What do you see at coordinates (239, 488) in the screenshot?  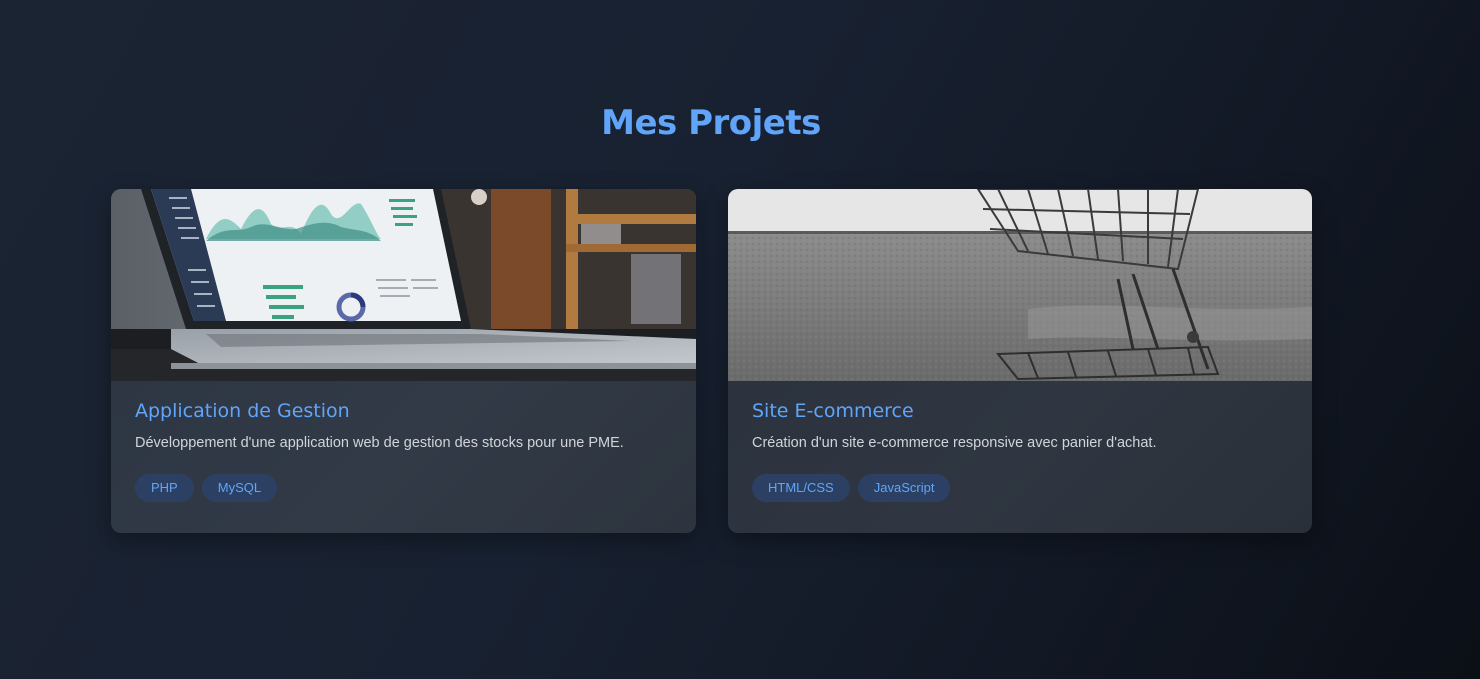 I see `tag-mysql: MySQL` at bounding box center [239, 488].